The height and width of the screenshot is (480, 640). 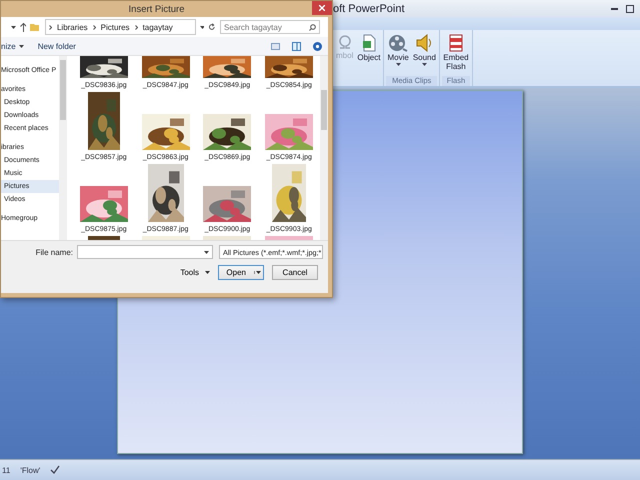 What do you see at coordinates (157, 9) in the screenshot?
I see `dialog-title: Insert Picture` at bounding box center [157, 9].